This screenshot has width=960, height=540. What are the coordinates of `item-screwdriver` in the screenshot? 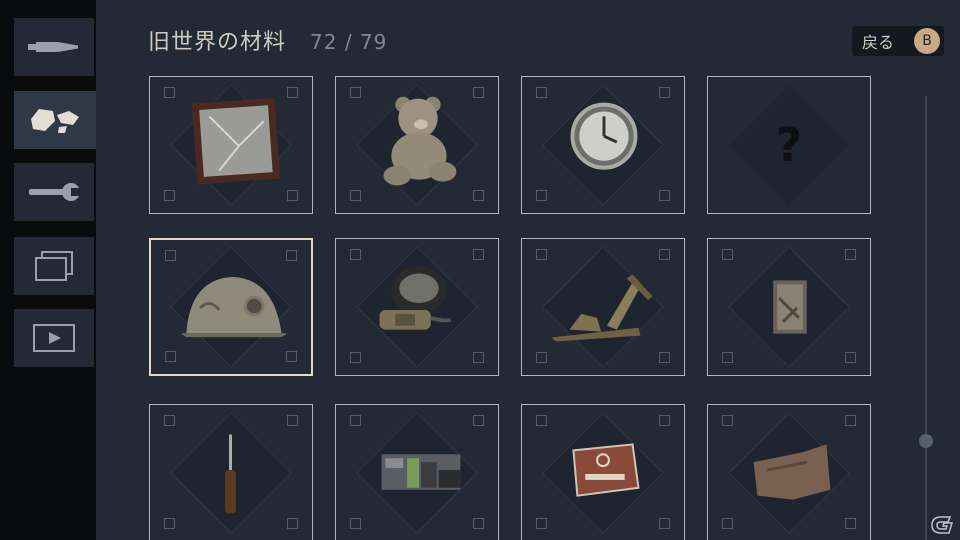 It's located at (231, 472).